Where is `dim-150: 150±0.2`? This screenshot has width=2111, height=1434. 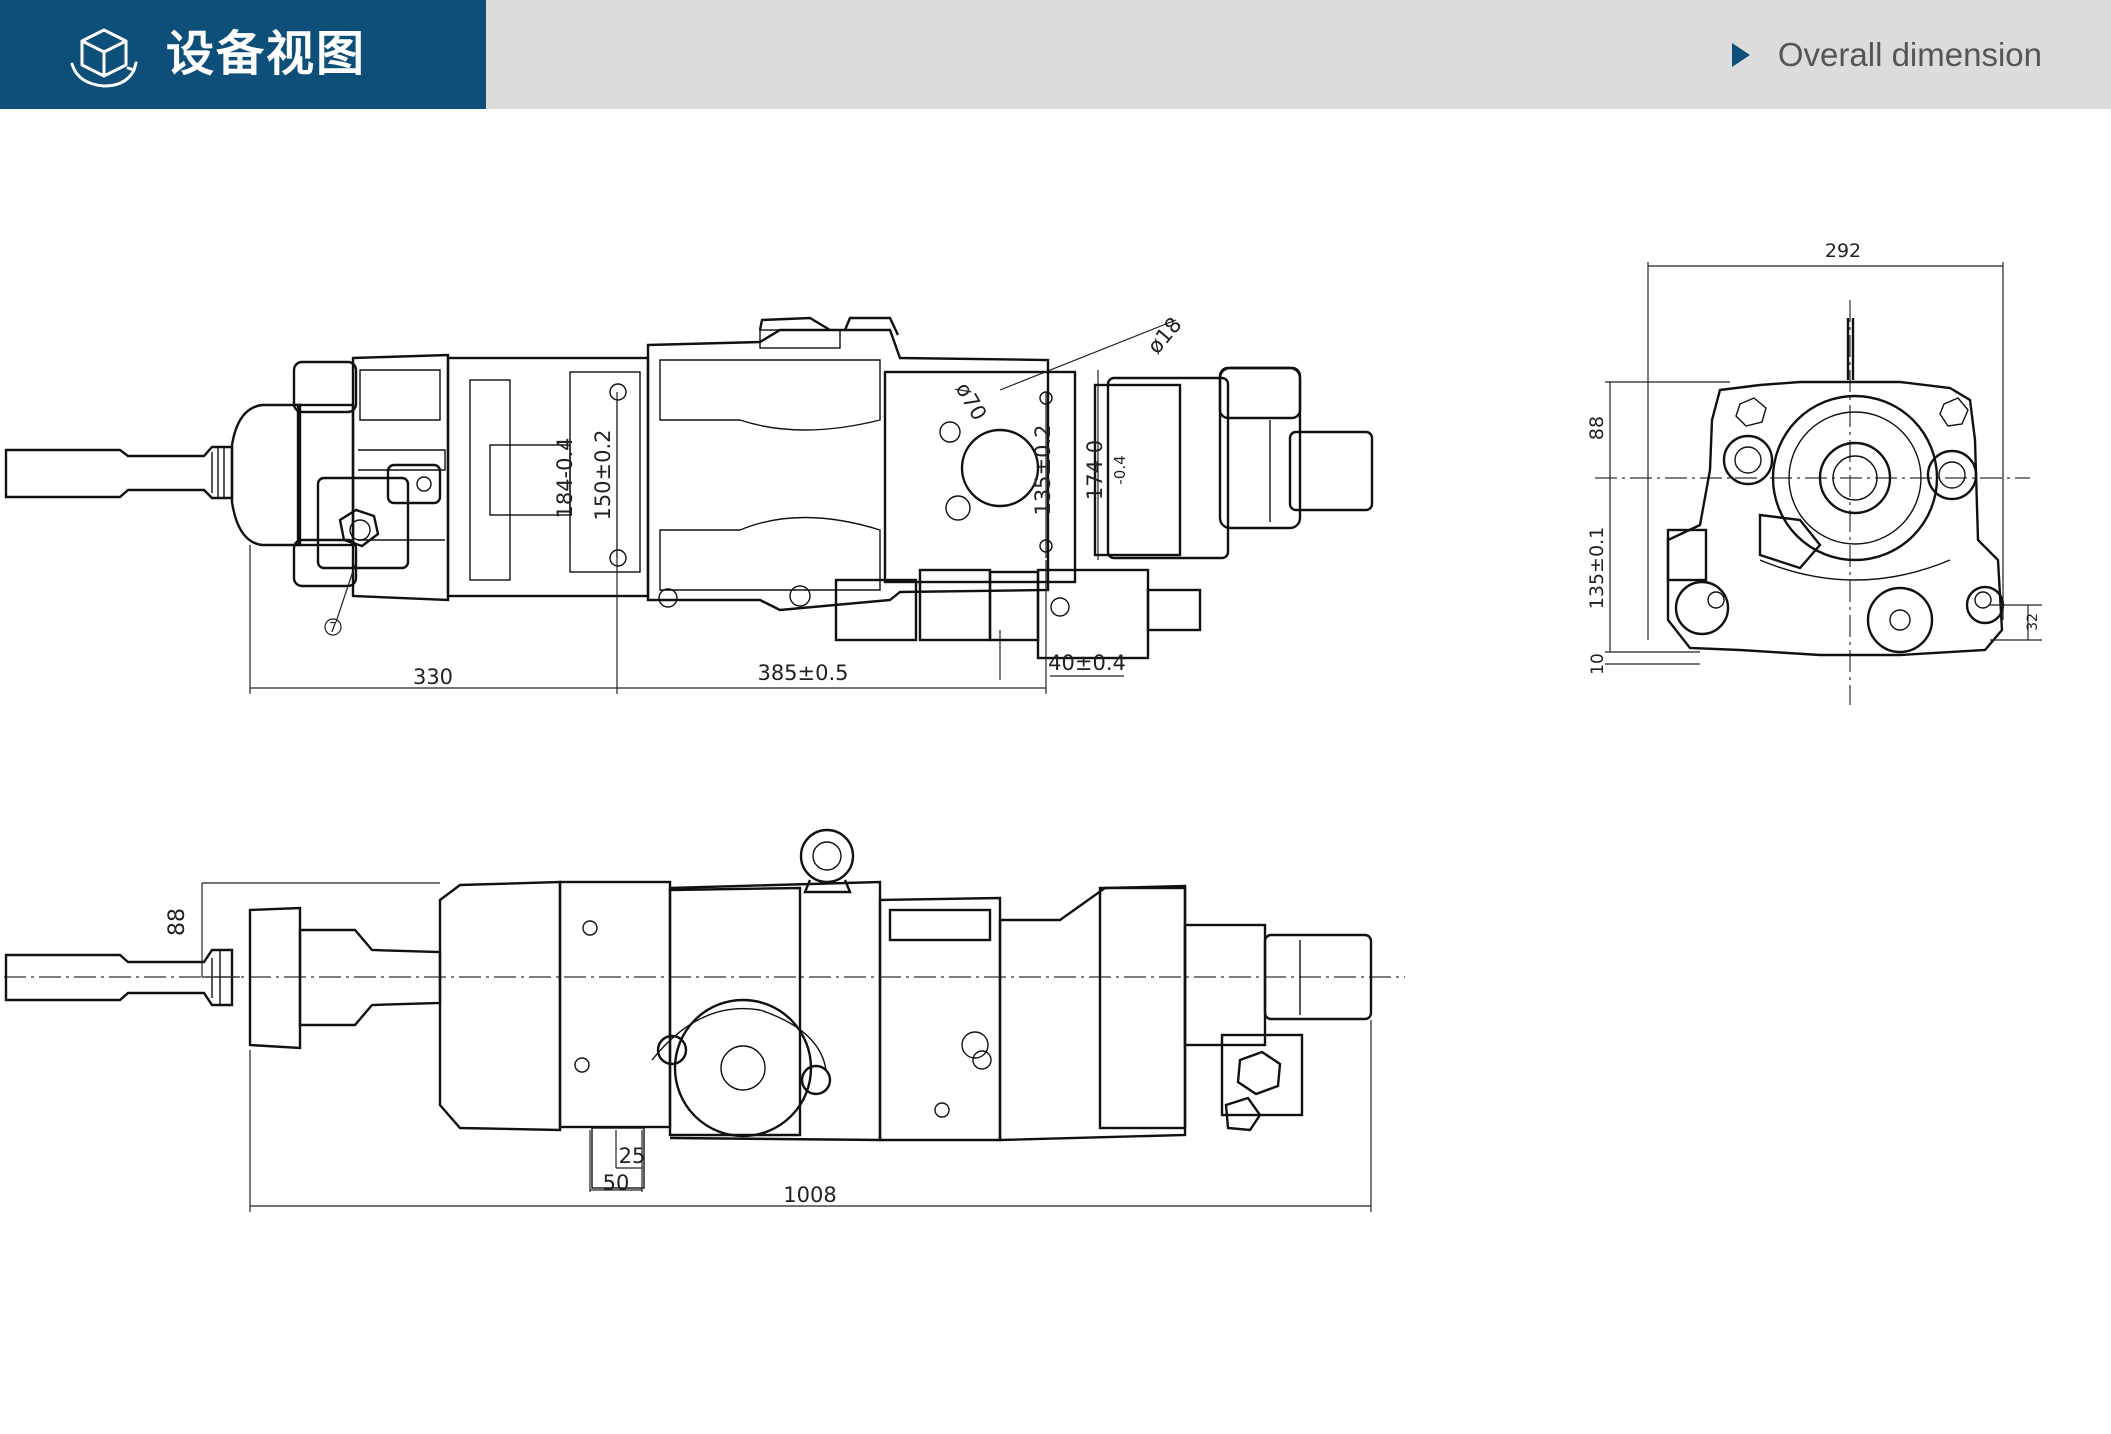 dim-150: 150±0.2 is located at coordinates (603, 474).